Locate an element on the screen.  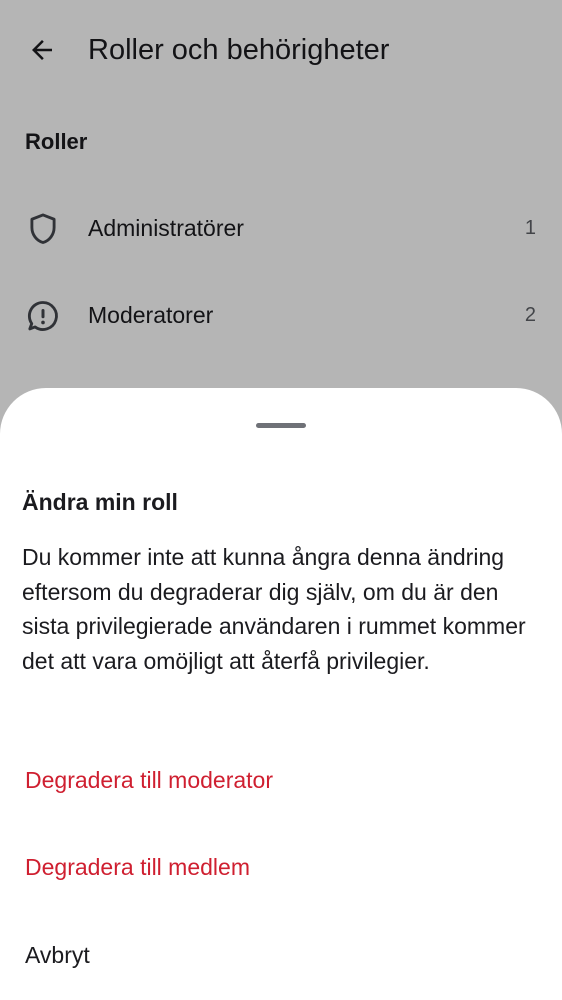
drag-handle is located at coordinates (281, 425).